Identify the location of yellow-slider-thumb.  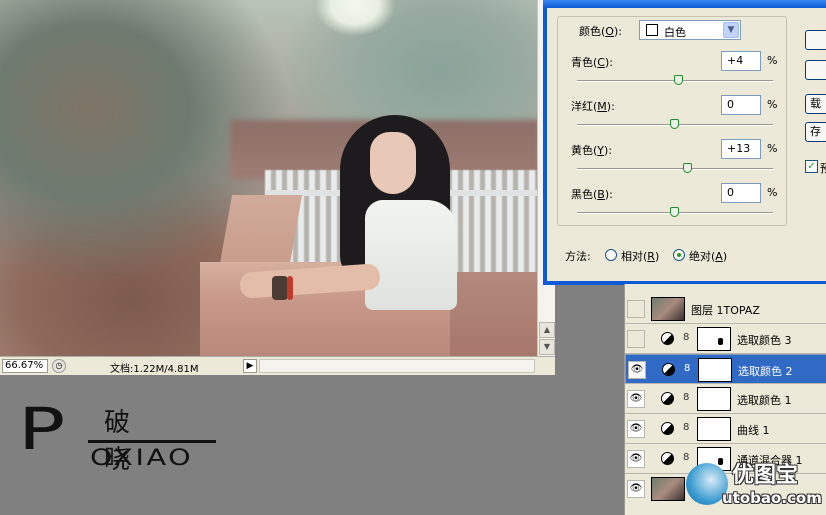
(687, 168).